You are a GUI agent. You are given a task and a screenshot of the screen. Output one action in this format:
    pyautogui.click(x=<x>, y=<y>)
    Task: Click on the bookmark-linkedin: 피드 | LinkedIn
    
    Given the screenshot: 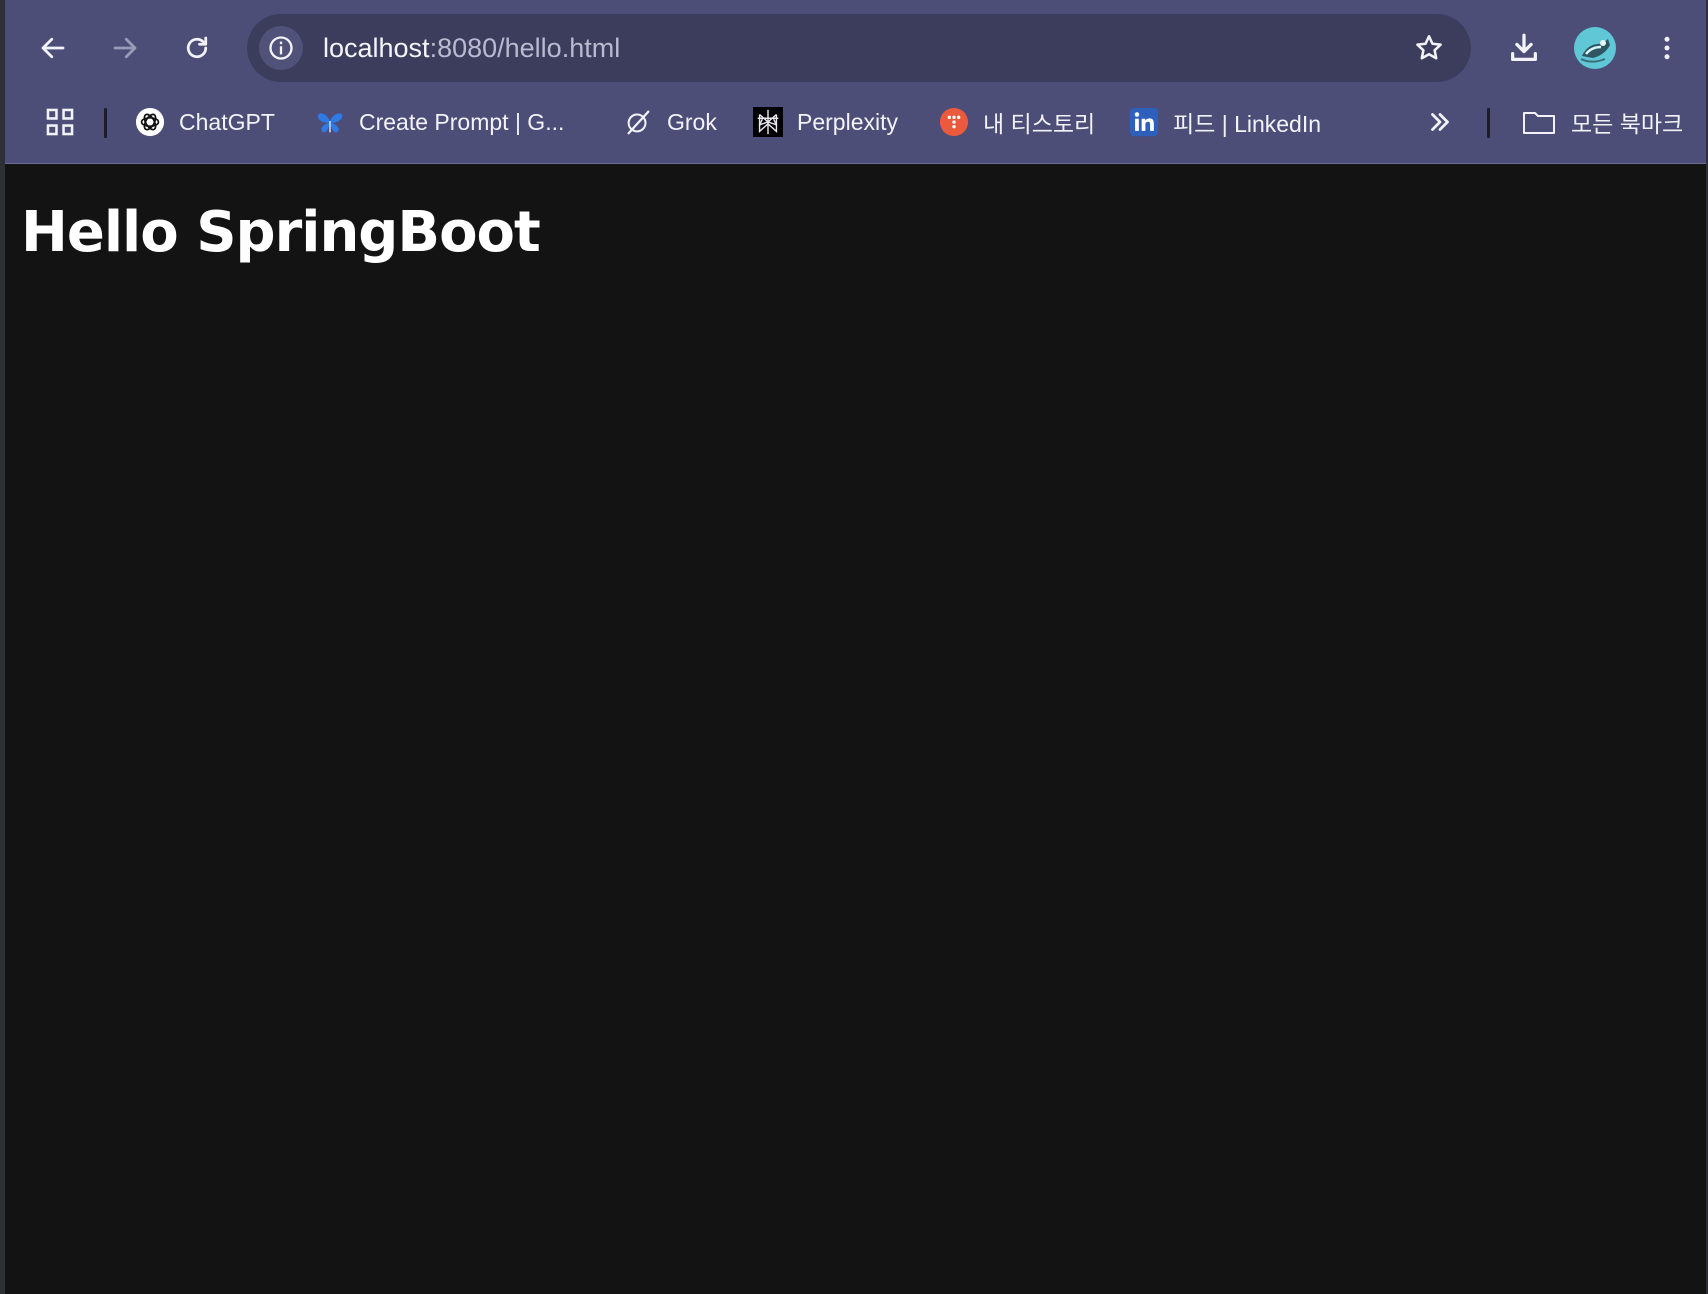 What is the action you would take?
    pyautogui.click(x=1225, y=122)
    